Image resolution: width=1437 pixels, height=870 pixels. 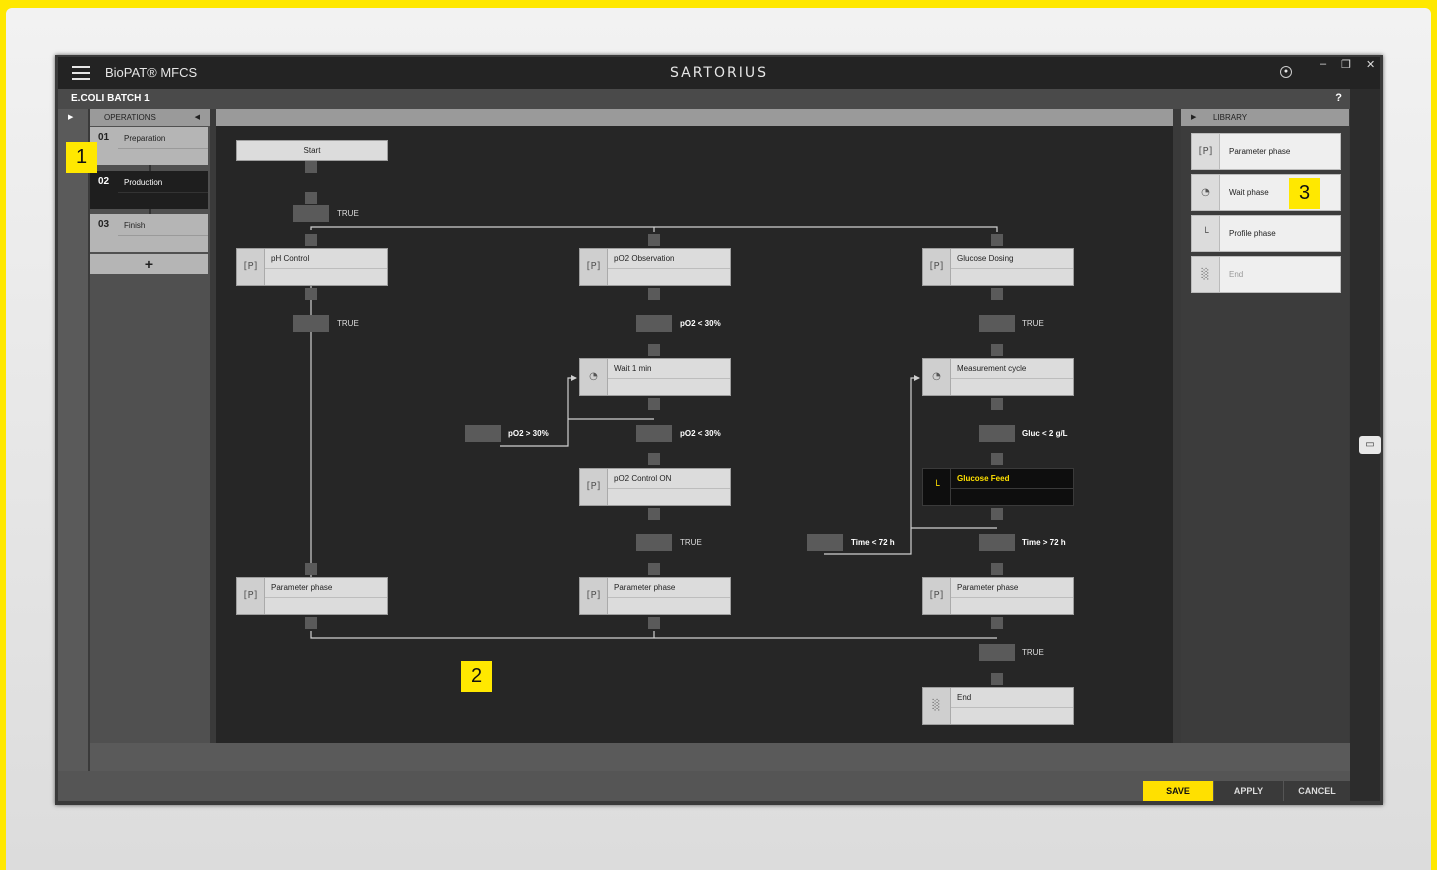 I want to click on operations-collapse-strip: ▶, so click(x=73, y=440).